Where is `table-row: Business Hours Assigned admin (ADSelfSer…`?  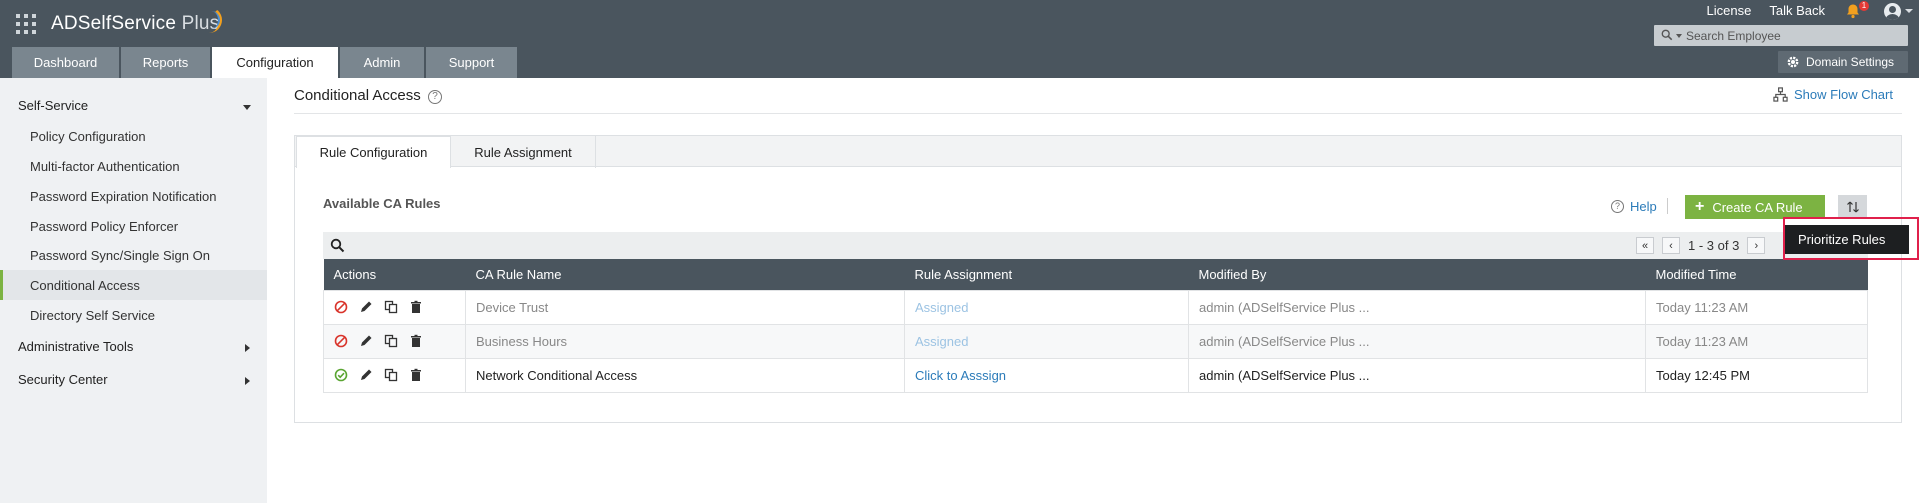
table-row: Business Hours Assigned admin (ADSelfSer… is located at coordinates (1095, 341).